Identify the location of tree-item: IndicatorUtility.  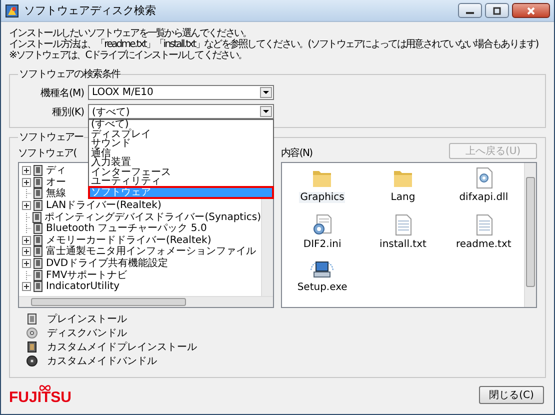
(83, 286).